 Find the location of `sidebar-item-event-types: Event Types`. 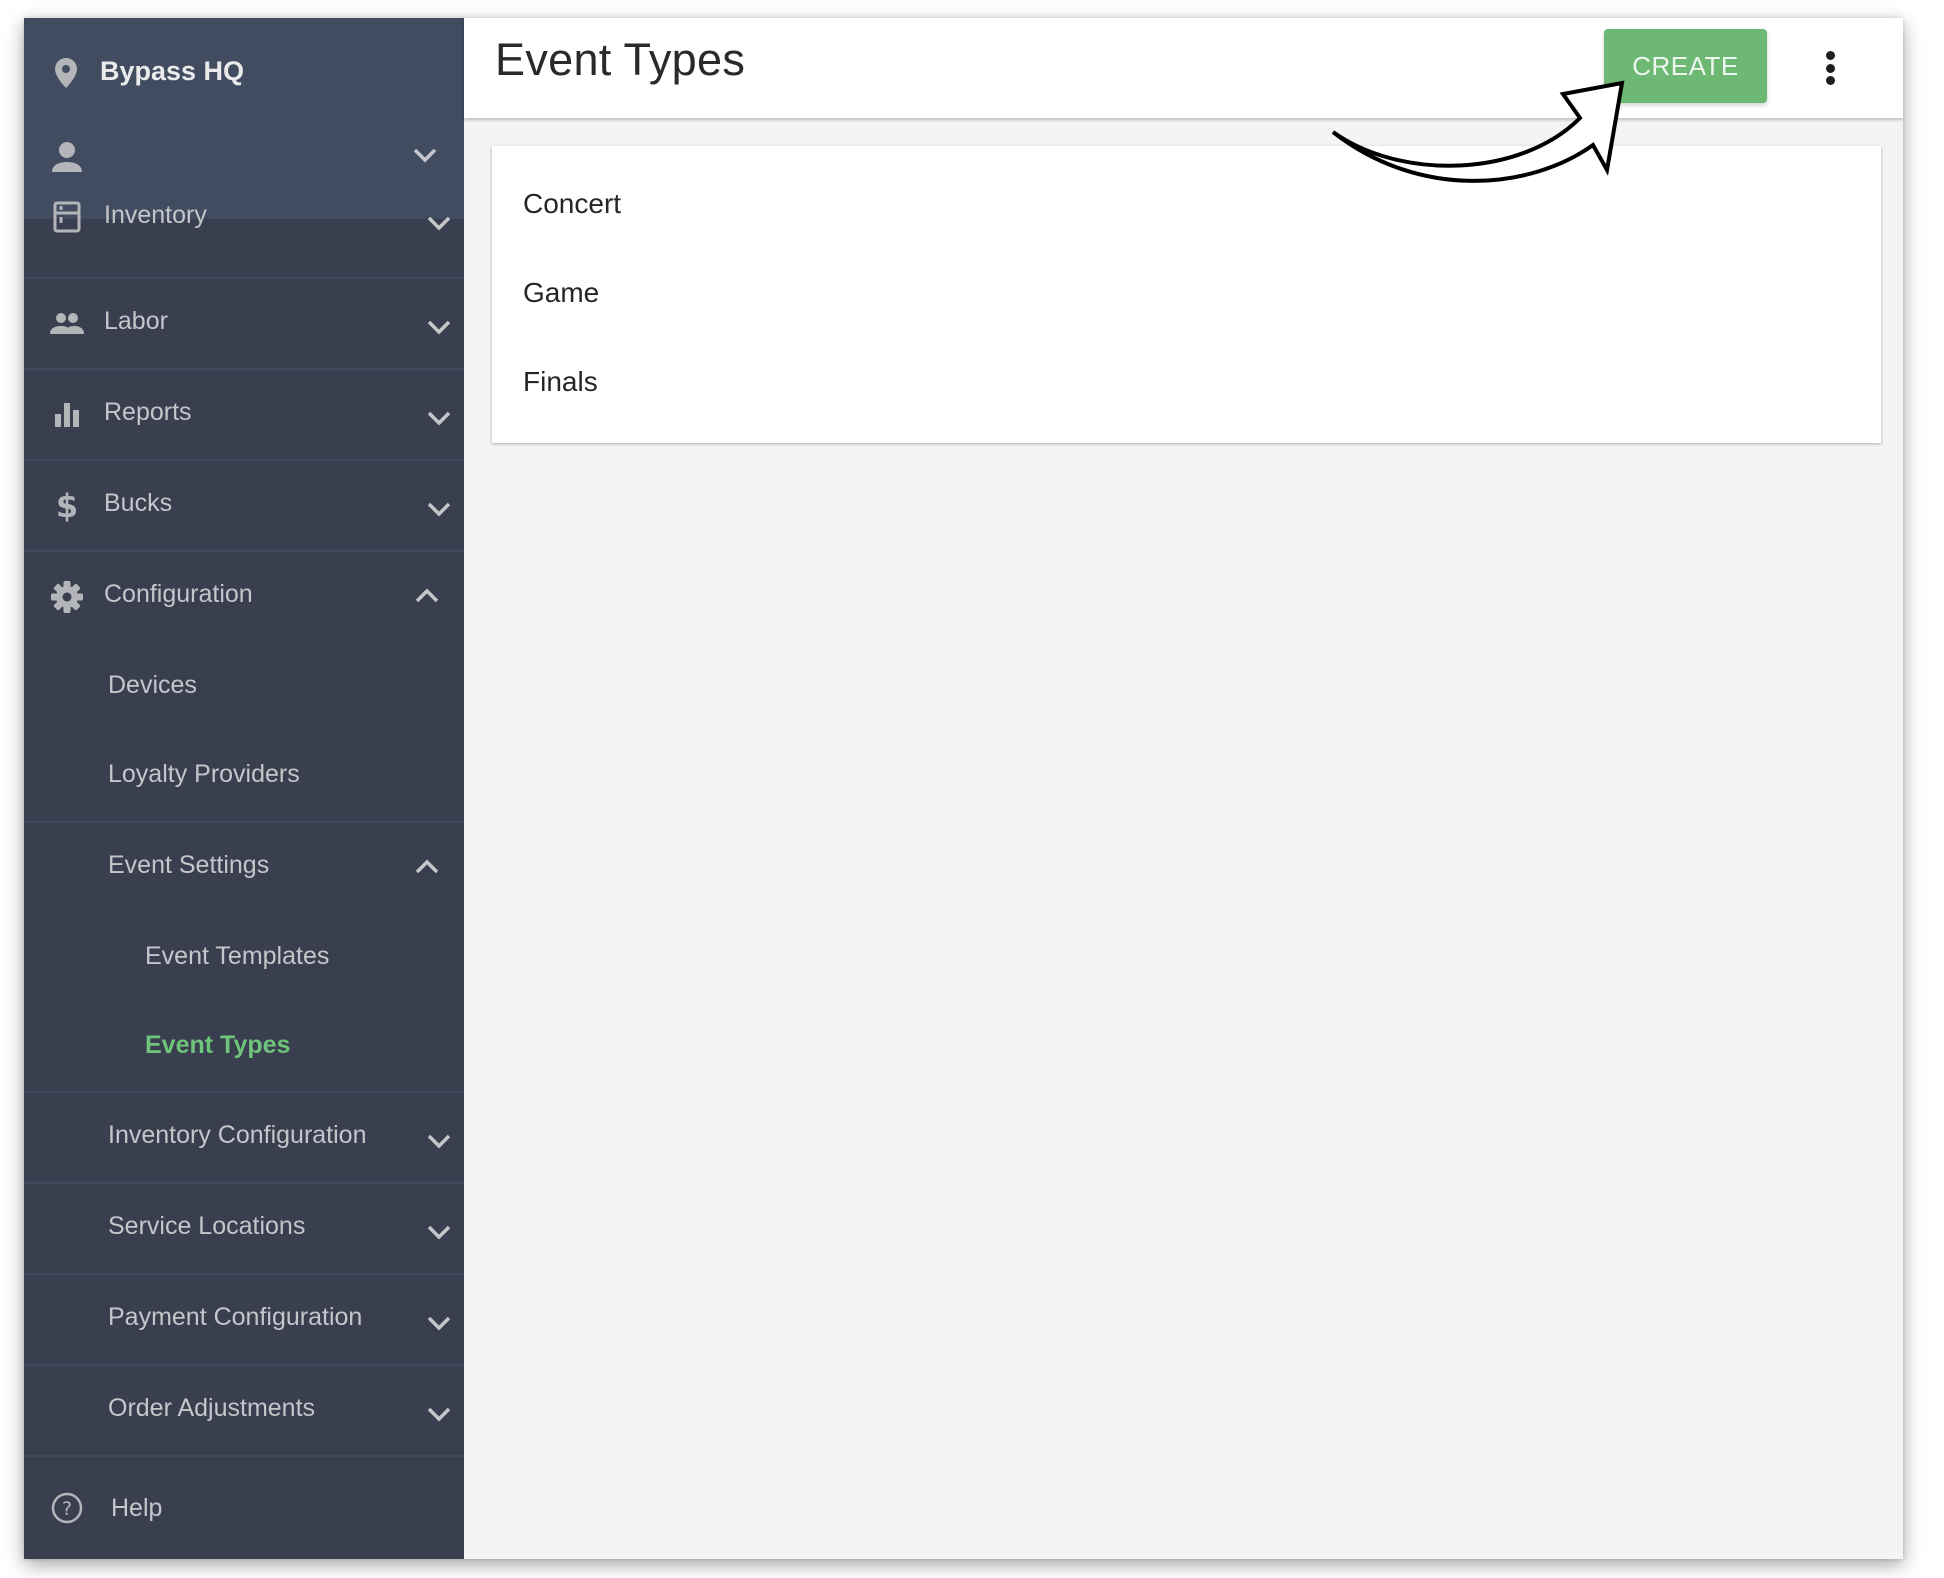

sidebar-item-event-types: Event Types is located at coordinates (244, 1048).